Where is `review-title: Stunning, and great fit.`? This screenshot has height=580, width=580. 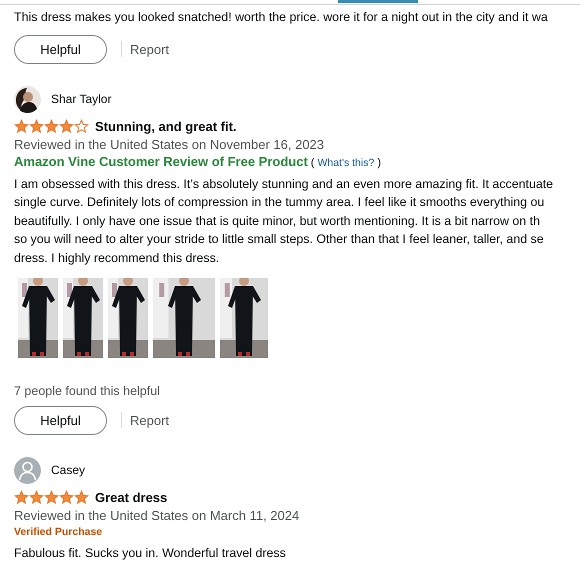
review-title: Stunning, and great fit. is located at coordinates (166, 126).